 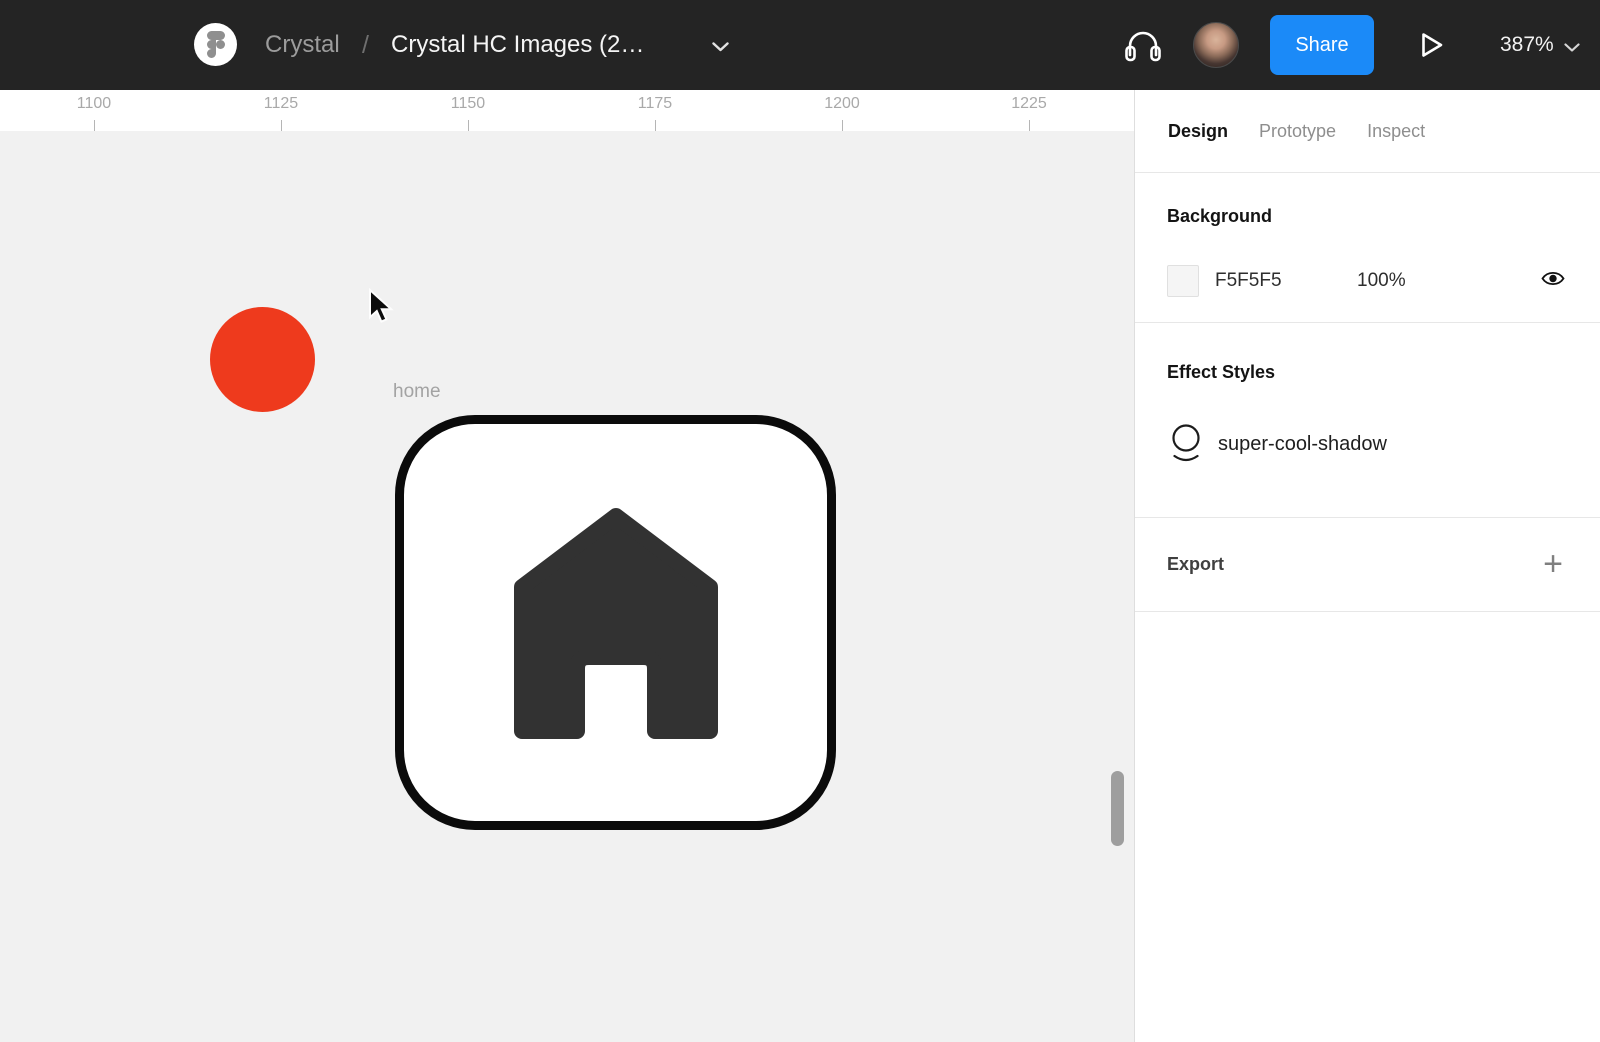 I want to click on drop-shadow-style-icon, so click(x=1186, y=443).